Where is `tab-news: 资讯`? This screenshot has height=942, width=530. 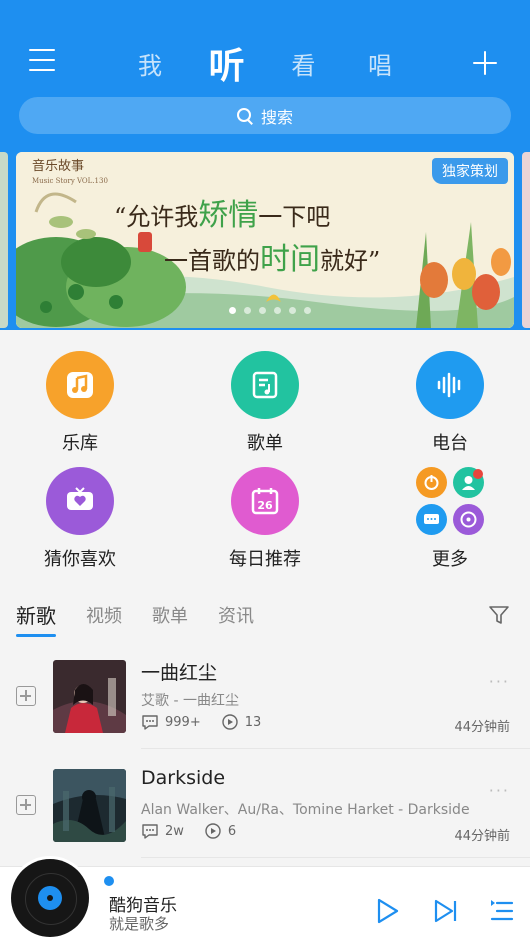 tab-news: 资讯 is located at coordinates (236, 615).